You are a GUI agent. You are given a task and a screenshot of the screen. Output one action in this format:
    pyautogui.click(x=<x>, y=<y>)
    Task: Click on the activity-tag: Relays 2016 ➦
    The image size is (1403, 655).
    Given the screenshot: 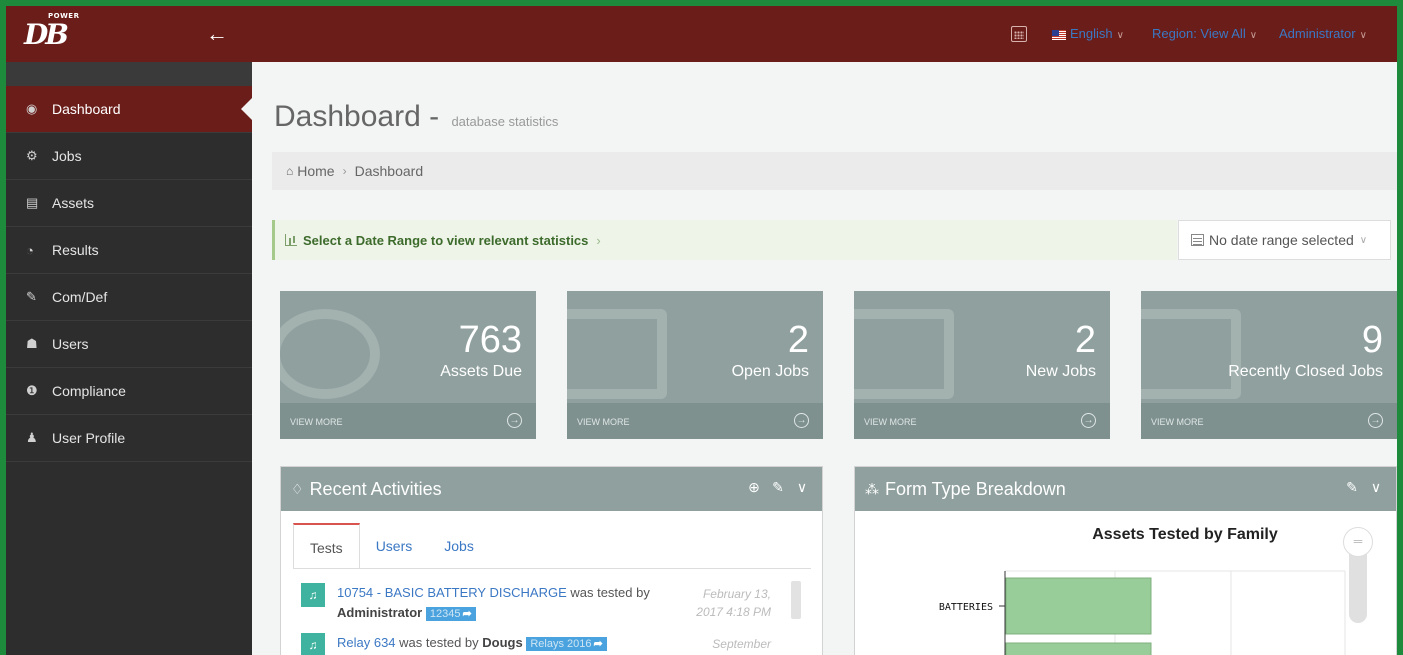 What is the action you would take?
    pyautogui.click(x=566, y=644)
    